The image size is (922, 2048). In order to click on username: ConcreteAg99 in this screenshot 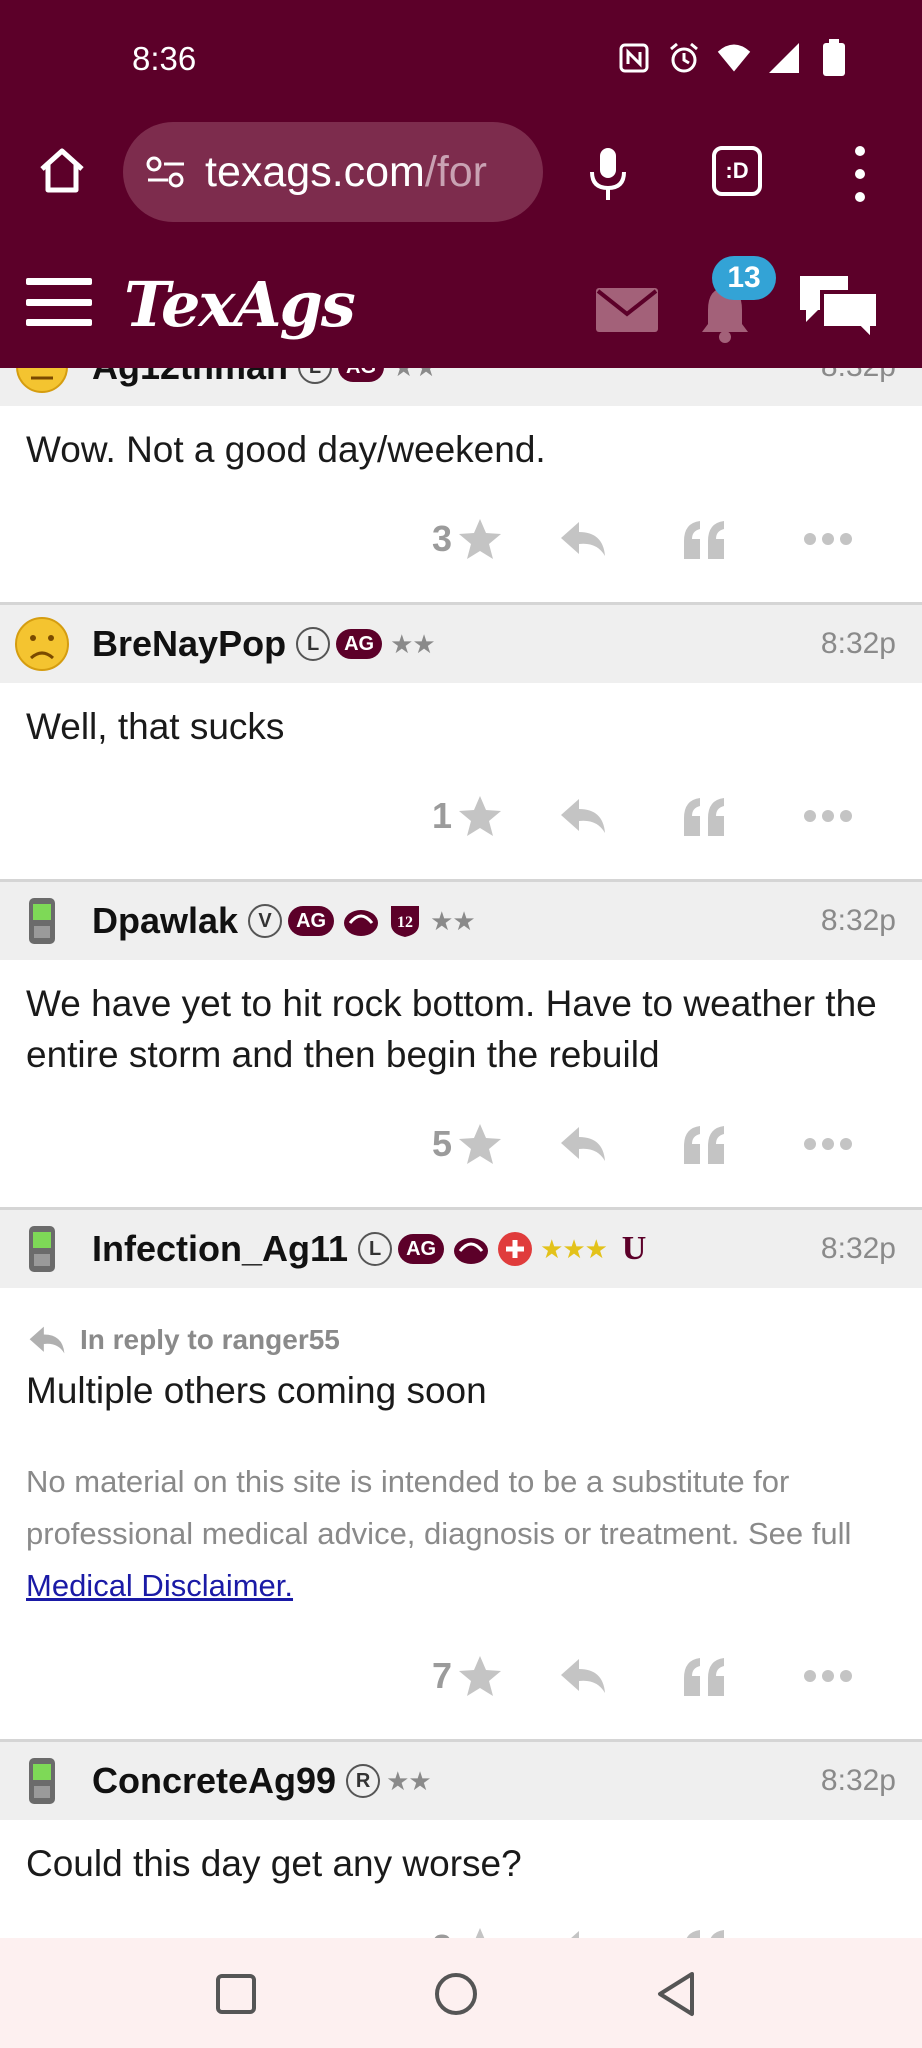, I will do `click(214, 1781)`.